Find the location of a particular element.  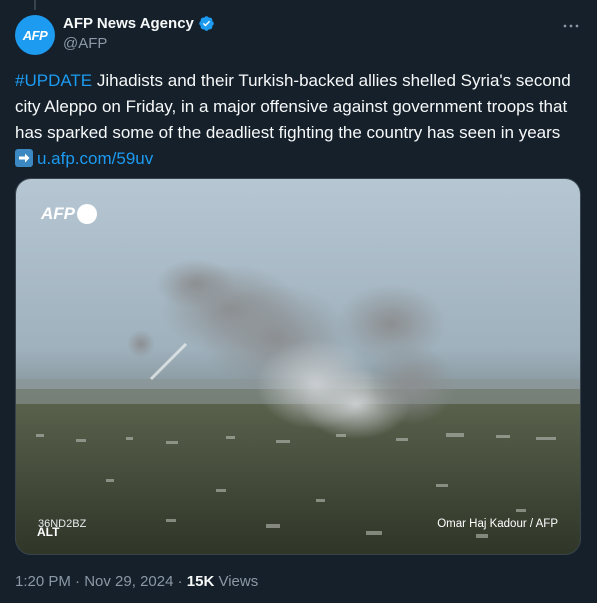

afp-watermark-dot is located at coordinates (87, 214).